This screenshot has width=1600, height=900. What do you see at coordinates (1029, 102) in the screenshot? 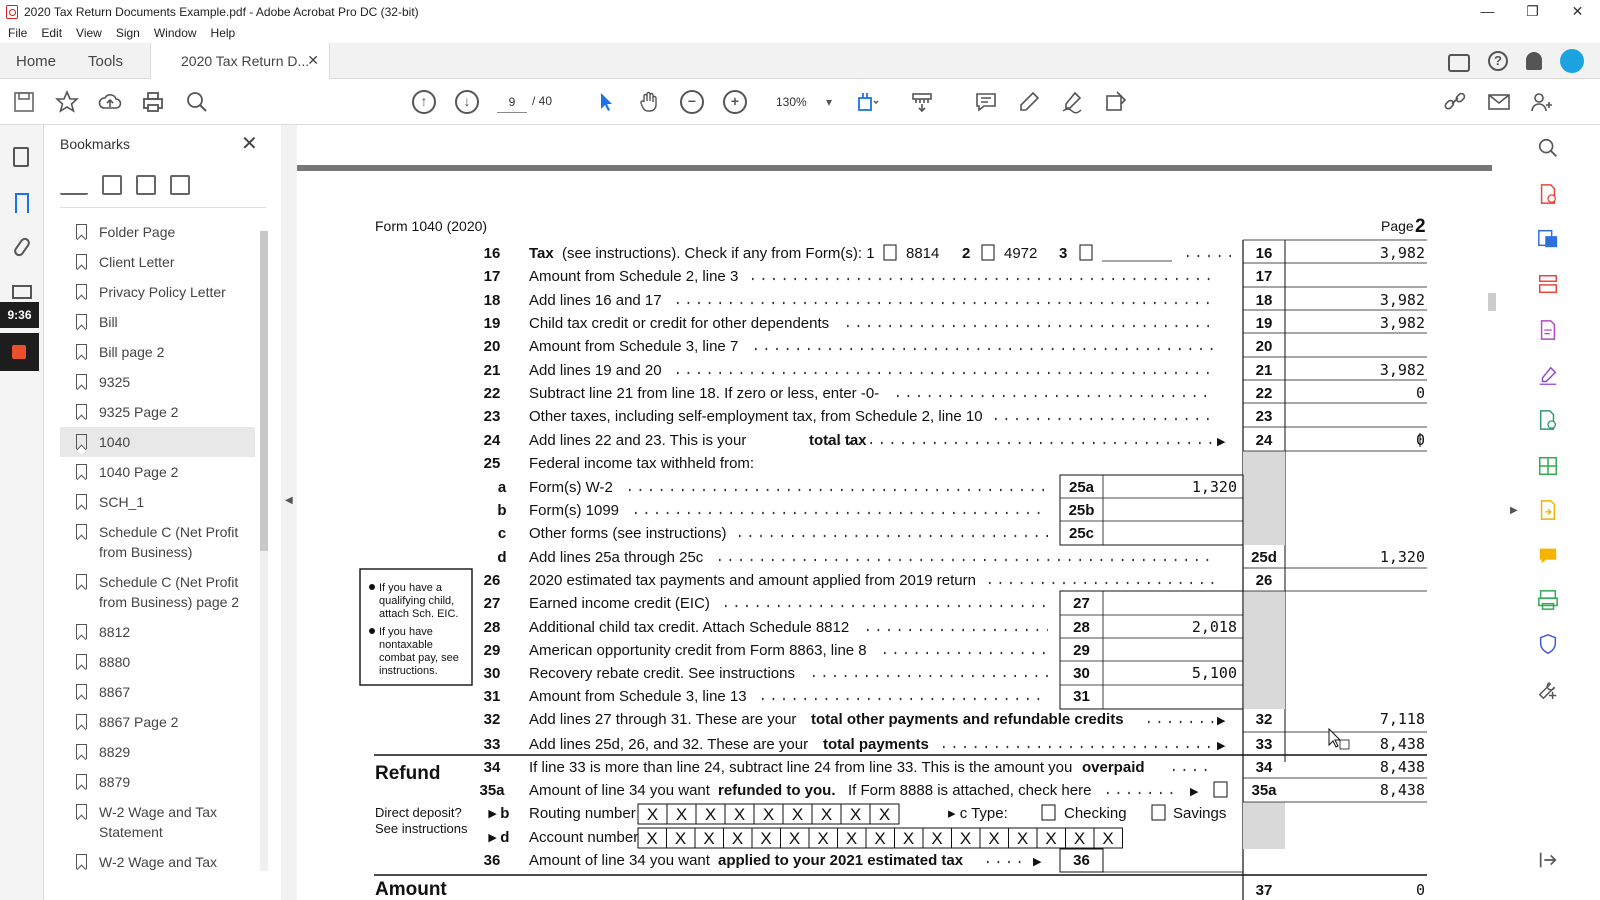
I see `highlight-pen-icon` at bounding box center [1029, 102].